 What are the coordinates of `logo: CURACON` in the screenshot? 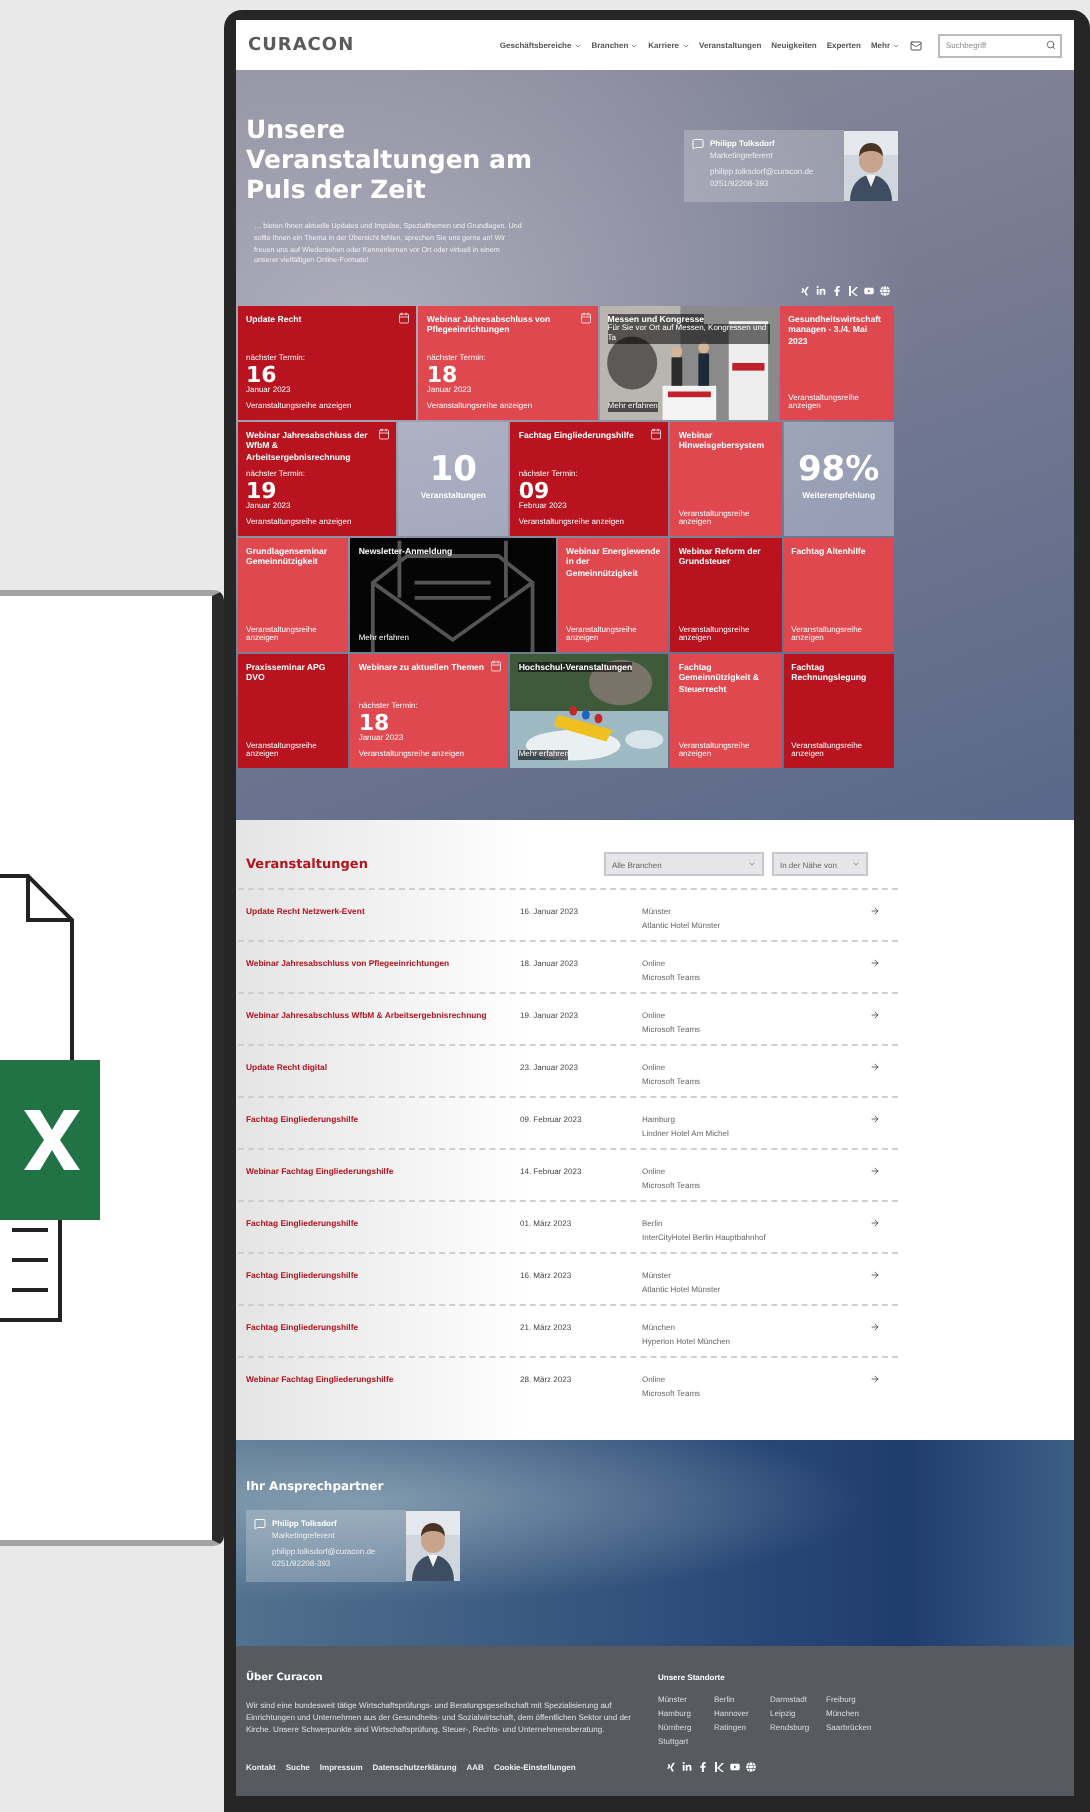 It's located at (301, 45).